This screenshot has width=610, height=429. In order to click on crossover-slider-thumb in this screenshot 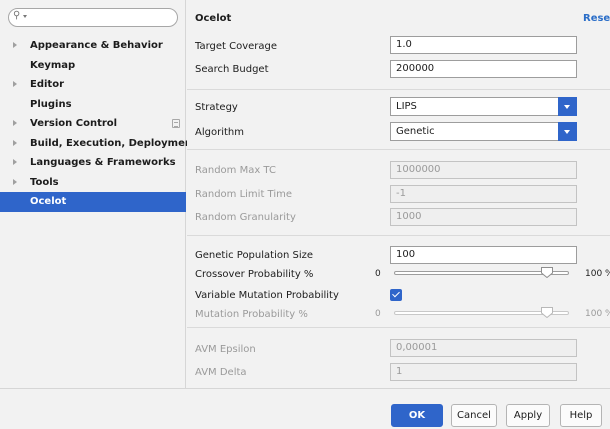, I will do `click(546, 272)`.